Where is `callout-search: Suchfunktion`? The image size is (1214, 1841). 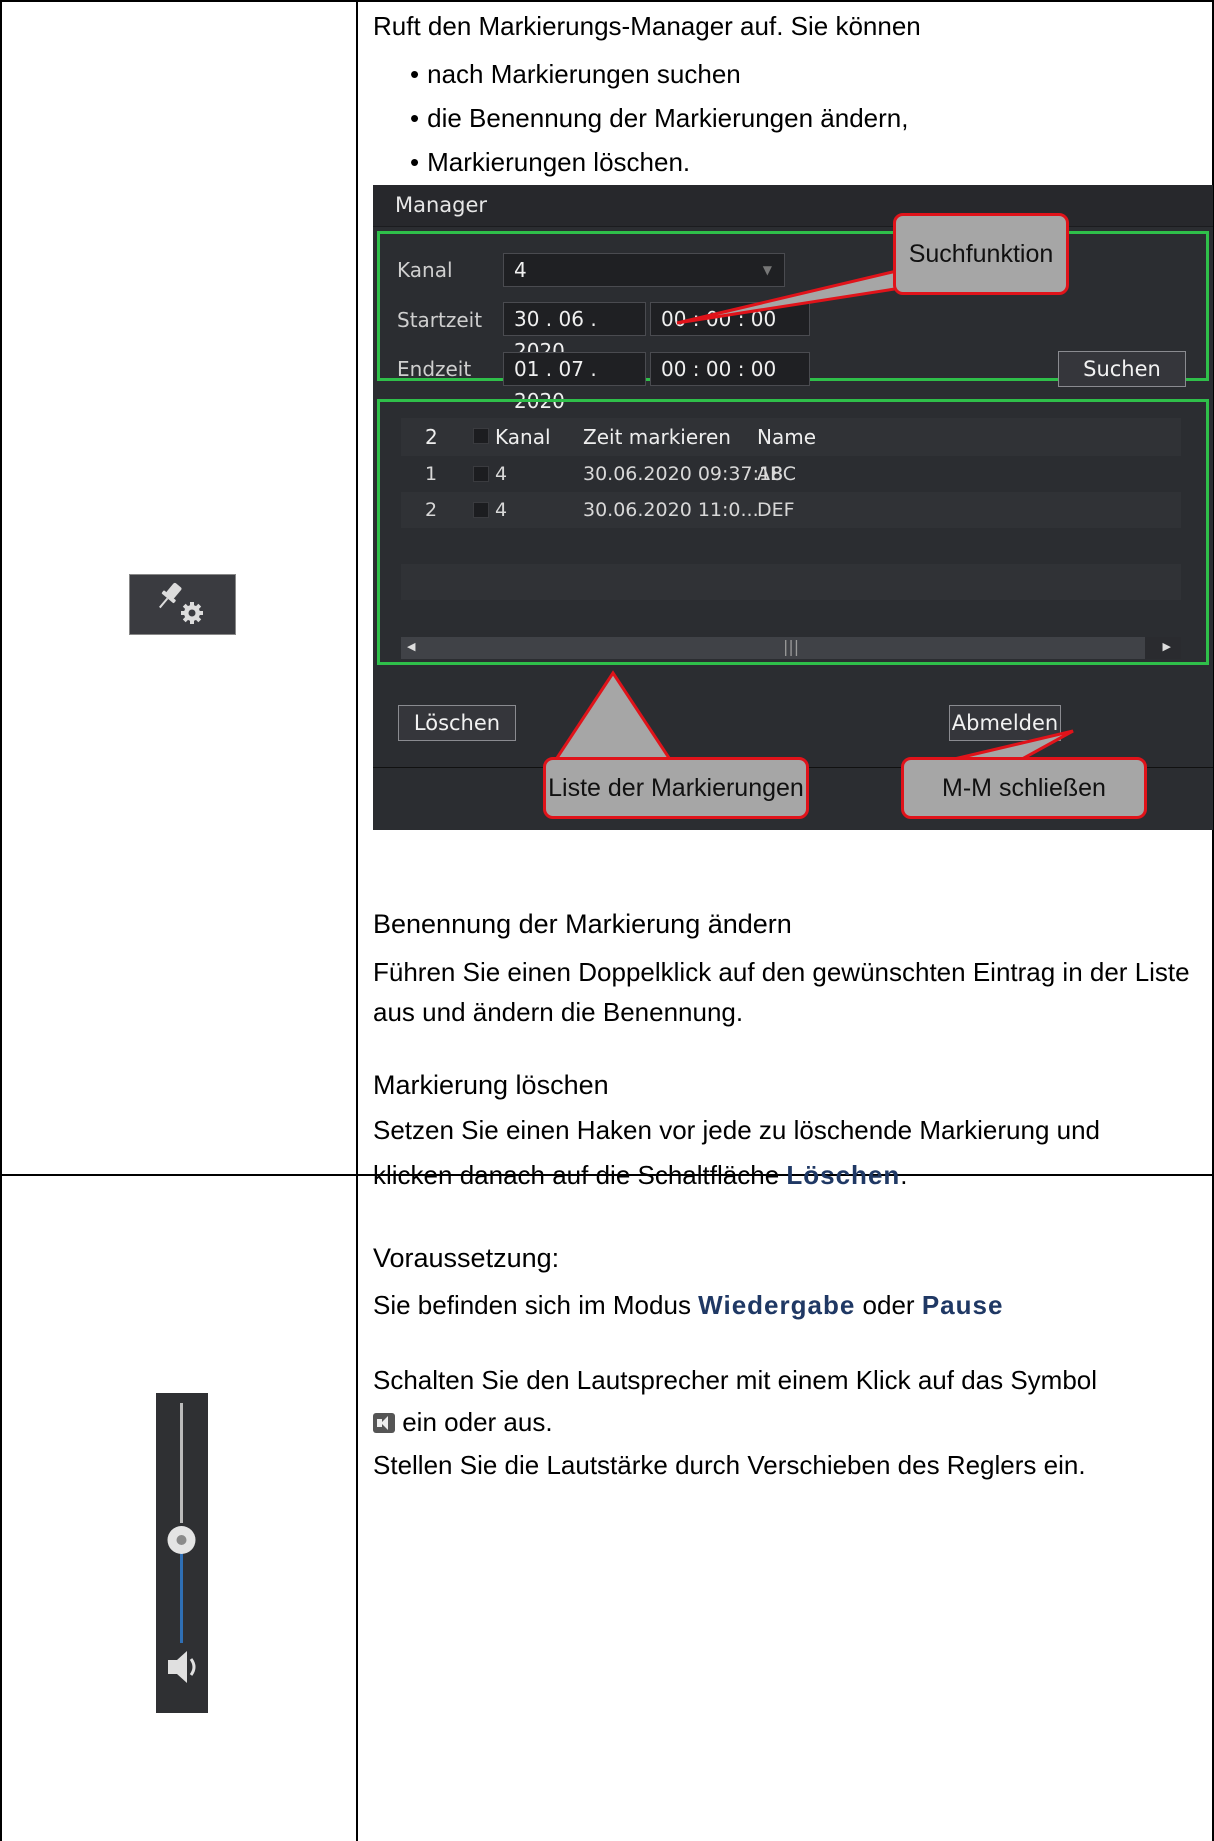 callout-search: Suchfunktion is located at coordinates (981, 254).